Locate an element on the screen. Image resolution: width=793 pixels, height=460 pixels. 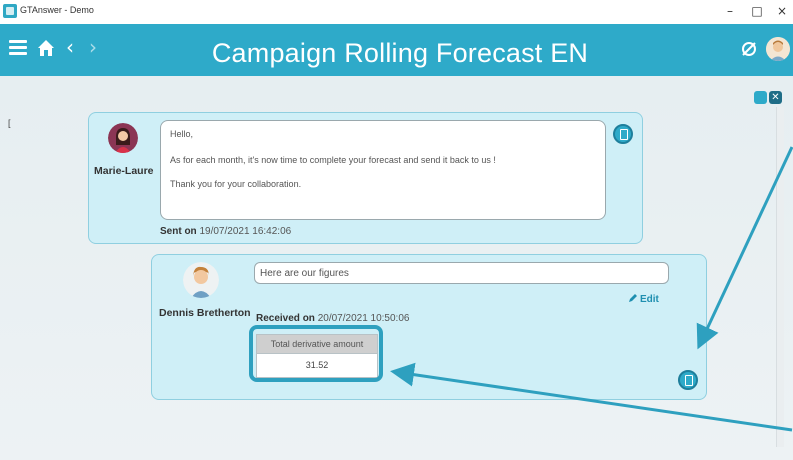
home-icon is located at coordinates (46, 48).